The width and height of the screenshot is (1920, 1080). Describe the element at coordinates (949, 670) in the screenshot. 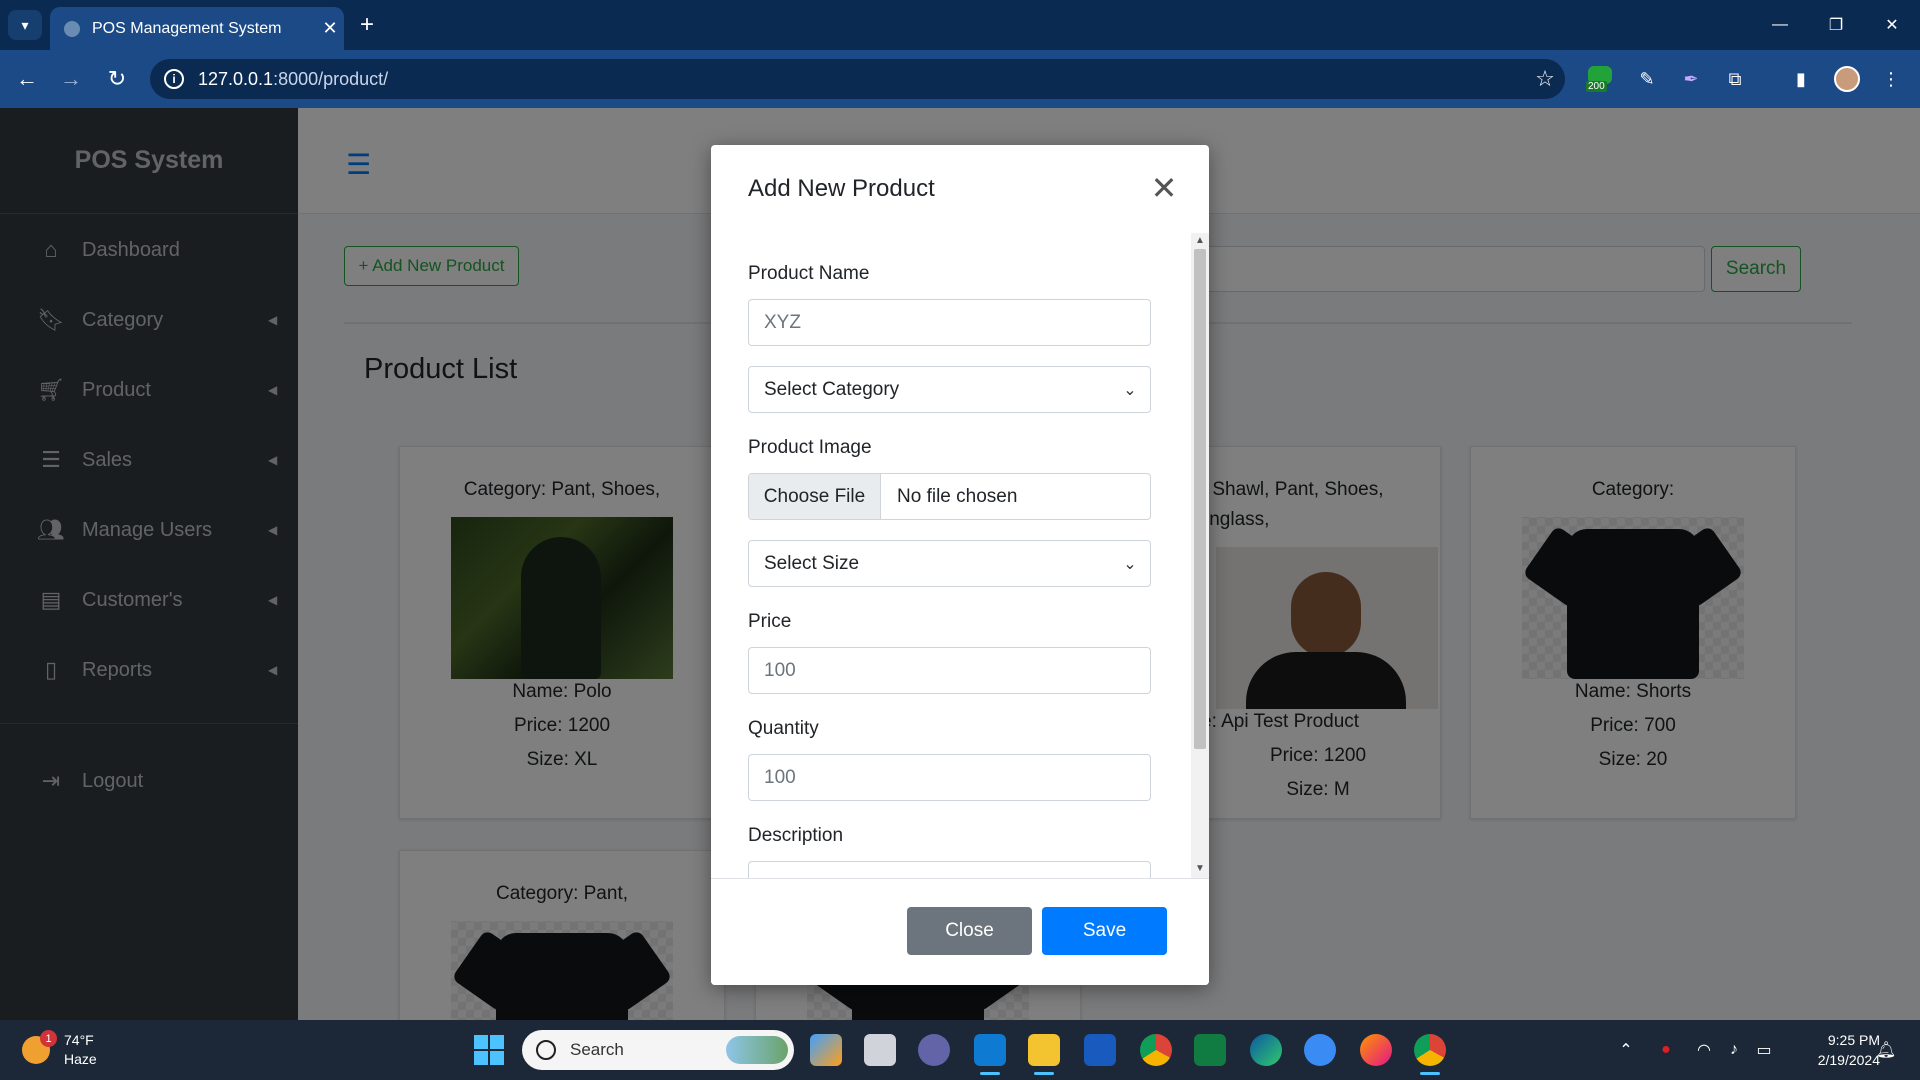

I see `price-input: 100` at that location.